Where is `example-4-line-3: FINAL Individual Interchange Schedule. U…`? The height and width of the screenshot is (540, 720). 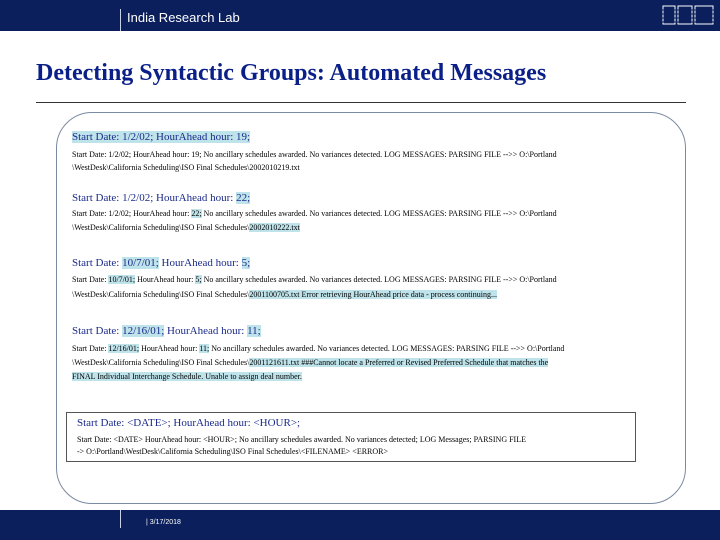 example-4-line-3: FINAL Individual Interchange Schedule. U… is located at coordinates (187, 376).